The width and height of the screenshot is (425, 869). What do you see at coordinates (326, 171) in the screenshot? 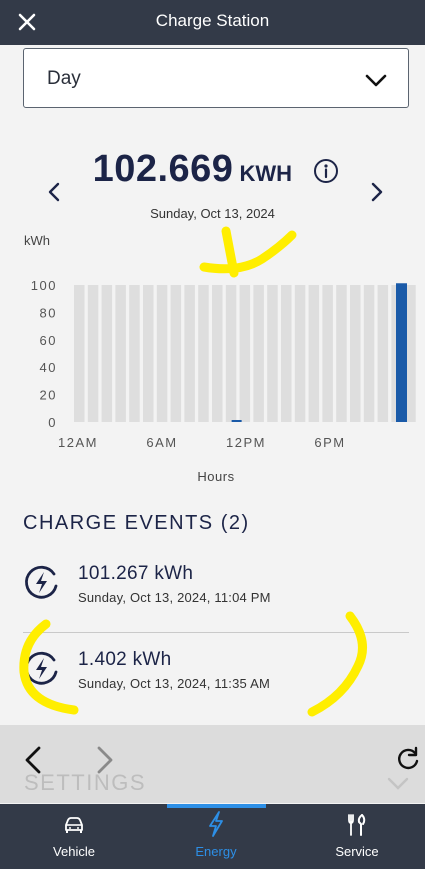
I see `info-icon` at bounding box center [326, 171].